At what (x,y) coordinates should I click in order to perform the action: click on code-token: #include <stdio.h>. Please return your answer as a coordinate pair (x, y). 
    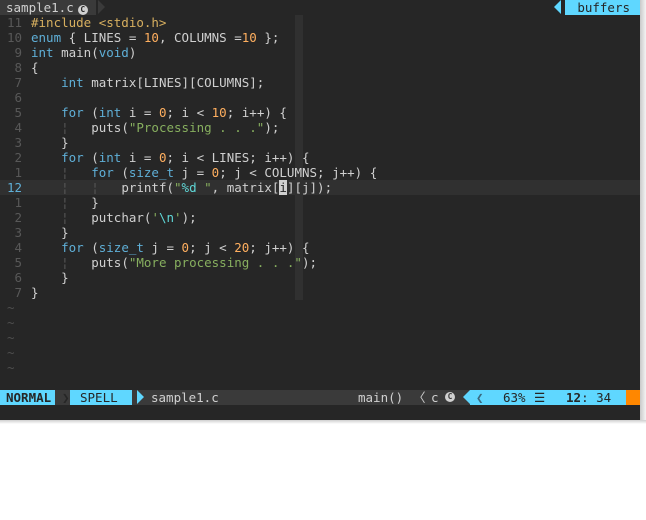
    Looking at the image, I should click on (99, 22).